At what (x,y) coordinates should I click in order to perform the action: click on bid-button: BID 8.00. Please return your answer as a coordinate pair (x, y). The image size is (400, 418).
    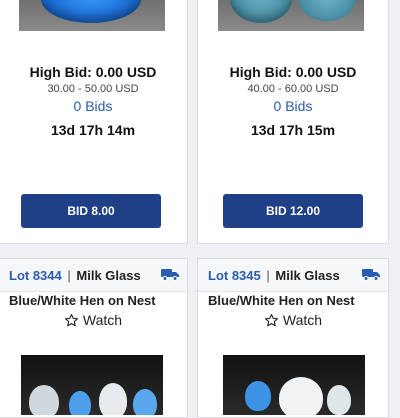
    Looking at the image, I should click on (91, 211).